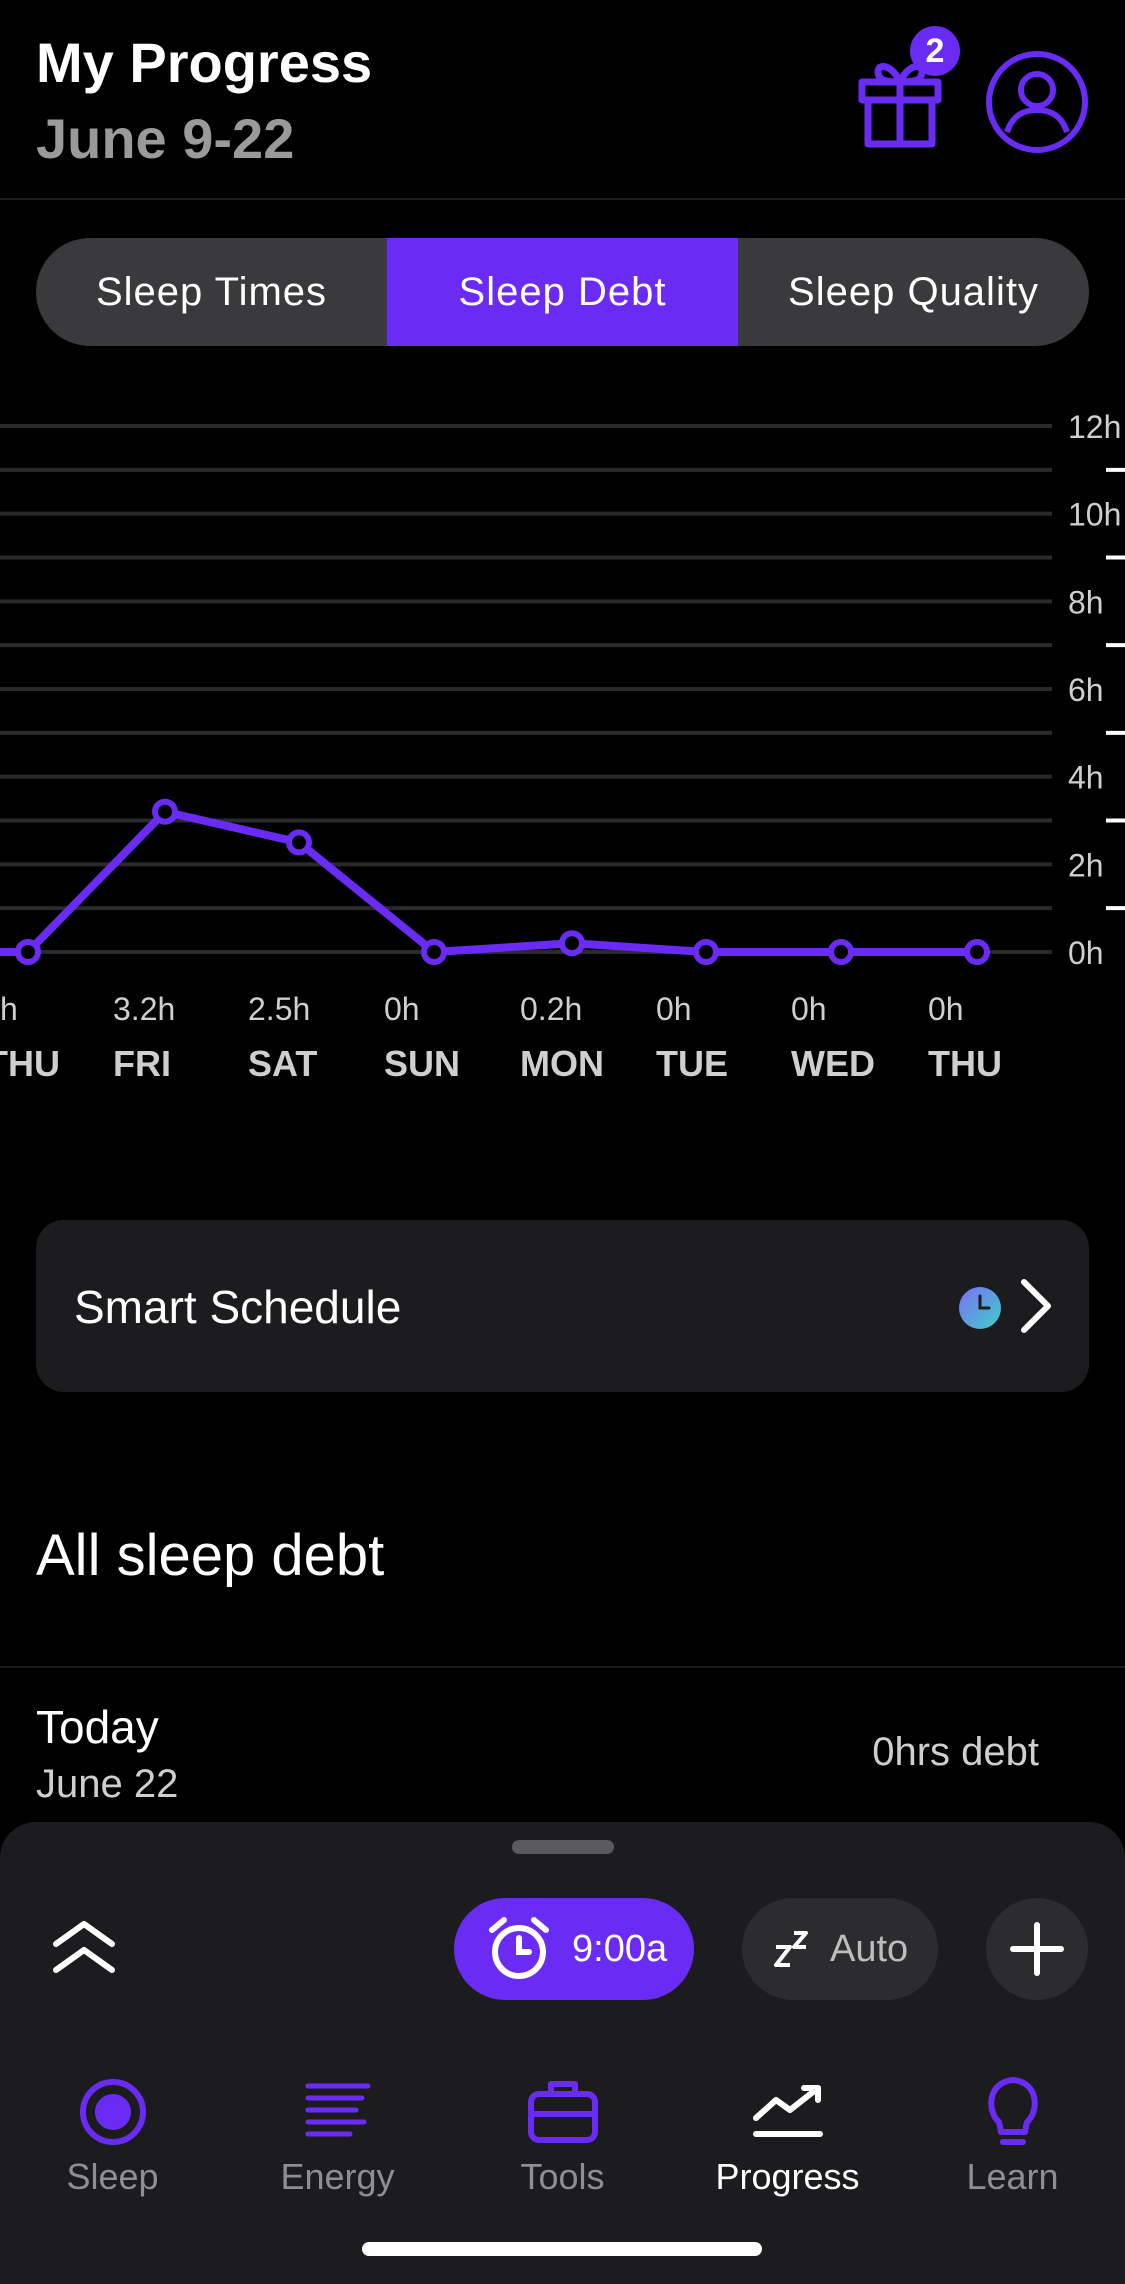 The height and width of the screenshot is (2284, 1125). I want to click on x-tick-label: MON, so click(562, 1063).